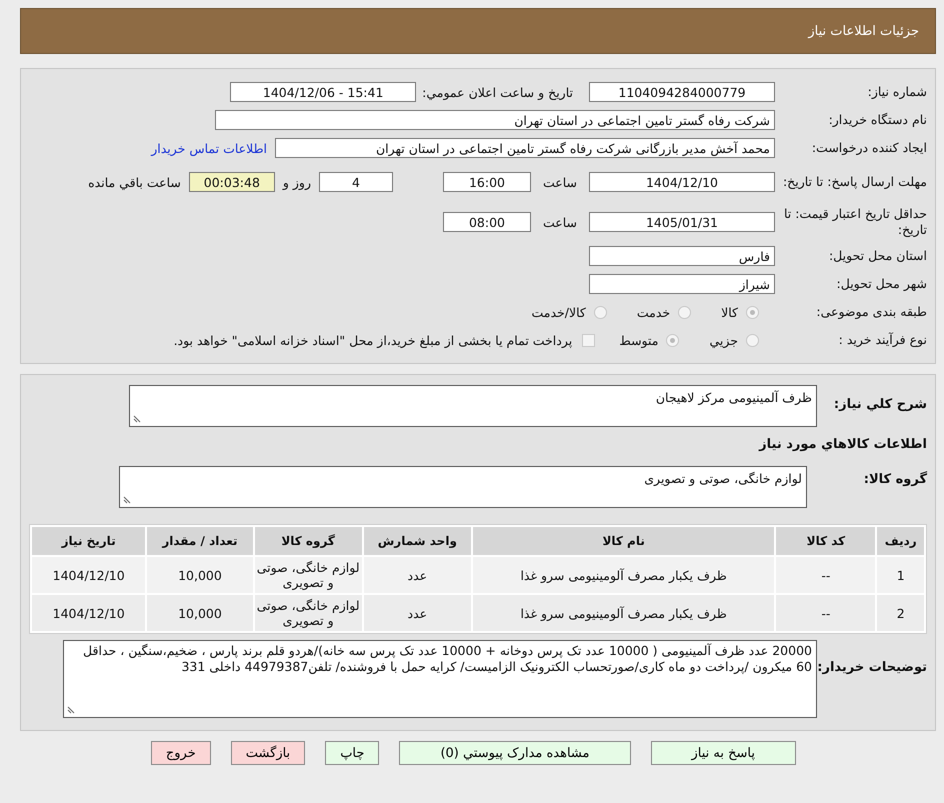 The width and height of the screenshot is (944, 803). What do you see at coordinates (900, 541) in the screenshot?
I see `column-header: ردیف` at bounding box center [900, 541].